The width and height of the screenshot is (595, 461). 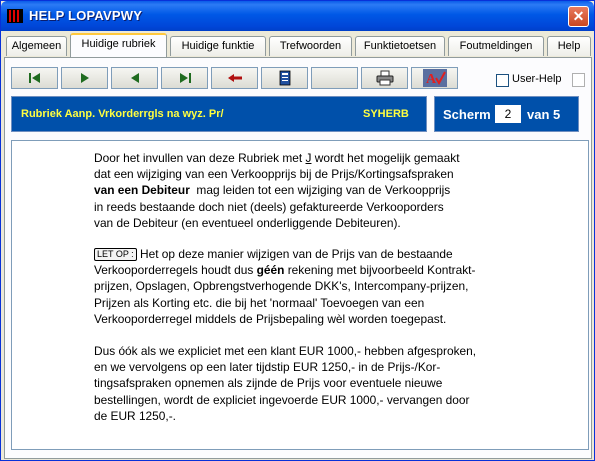 What do you see at coordinates (15, 16) in the screenshot?
I see `app-logo-icon` at bounding box center [15, 16].